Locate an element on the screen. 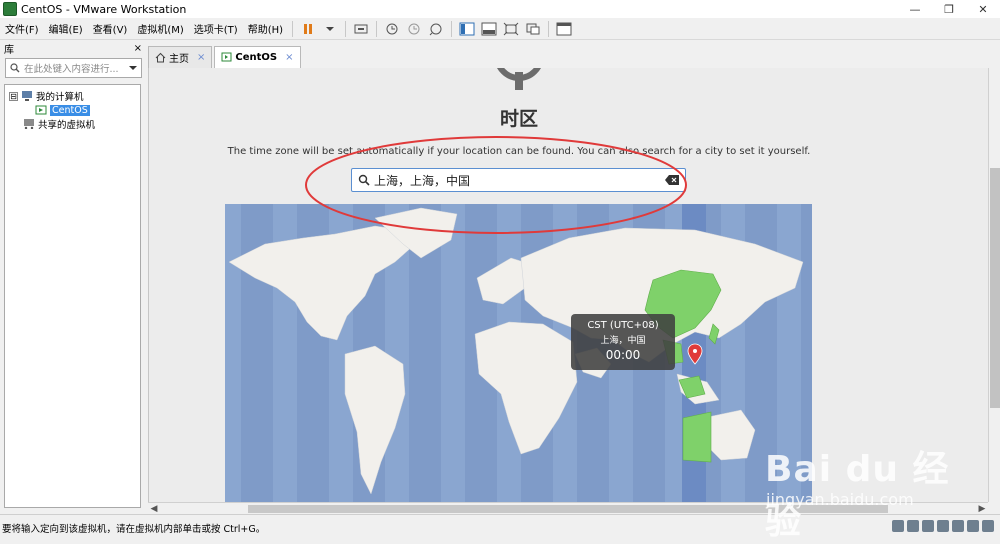 The height and width of the screenshot is (544, 1000). vertical-scrollbar is located at coordinates (994, 285).